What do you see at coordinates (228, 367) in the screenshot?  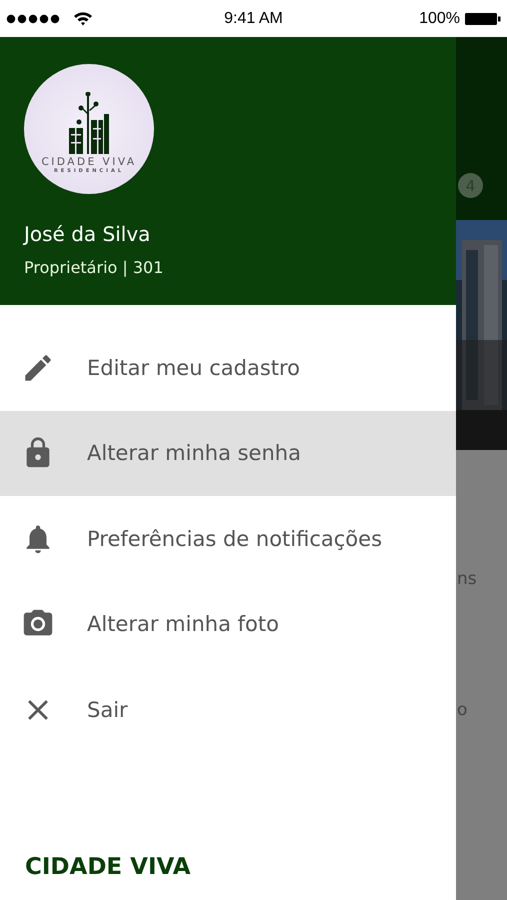 I see `menu-item: Editar meu cadastro` at bounding box center [228, 367].